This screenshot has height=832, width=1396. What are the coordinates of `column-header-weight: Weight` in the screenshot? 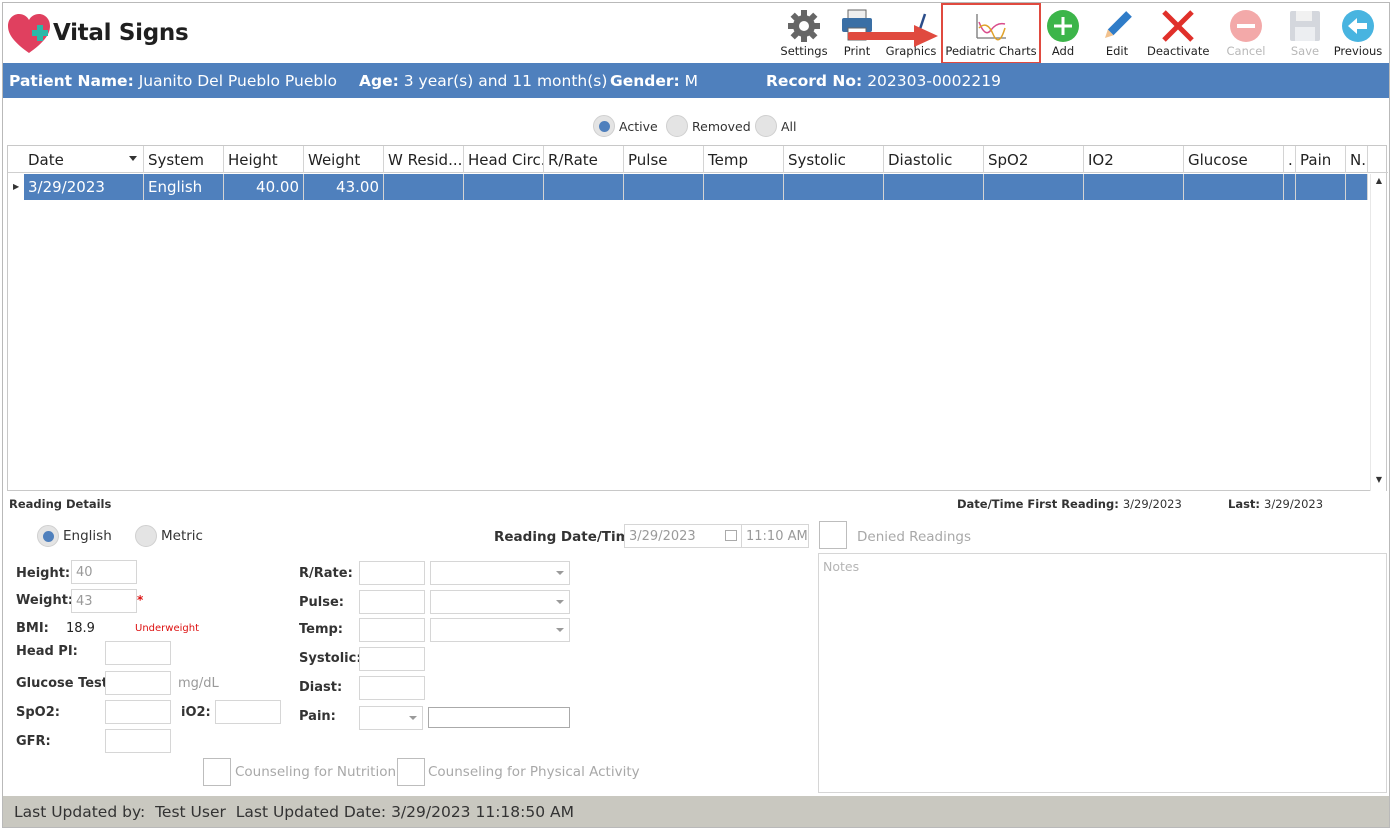 It's located at (344, 159).